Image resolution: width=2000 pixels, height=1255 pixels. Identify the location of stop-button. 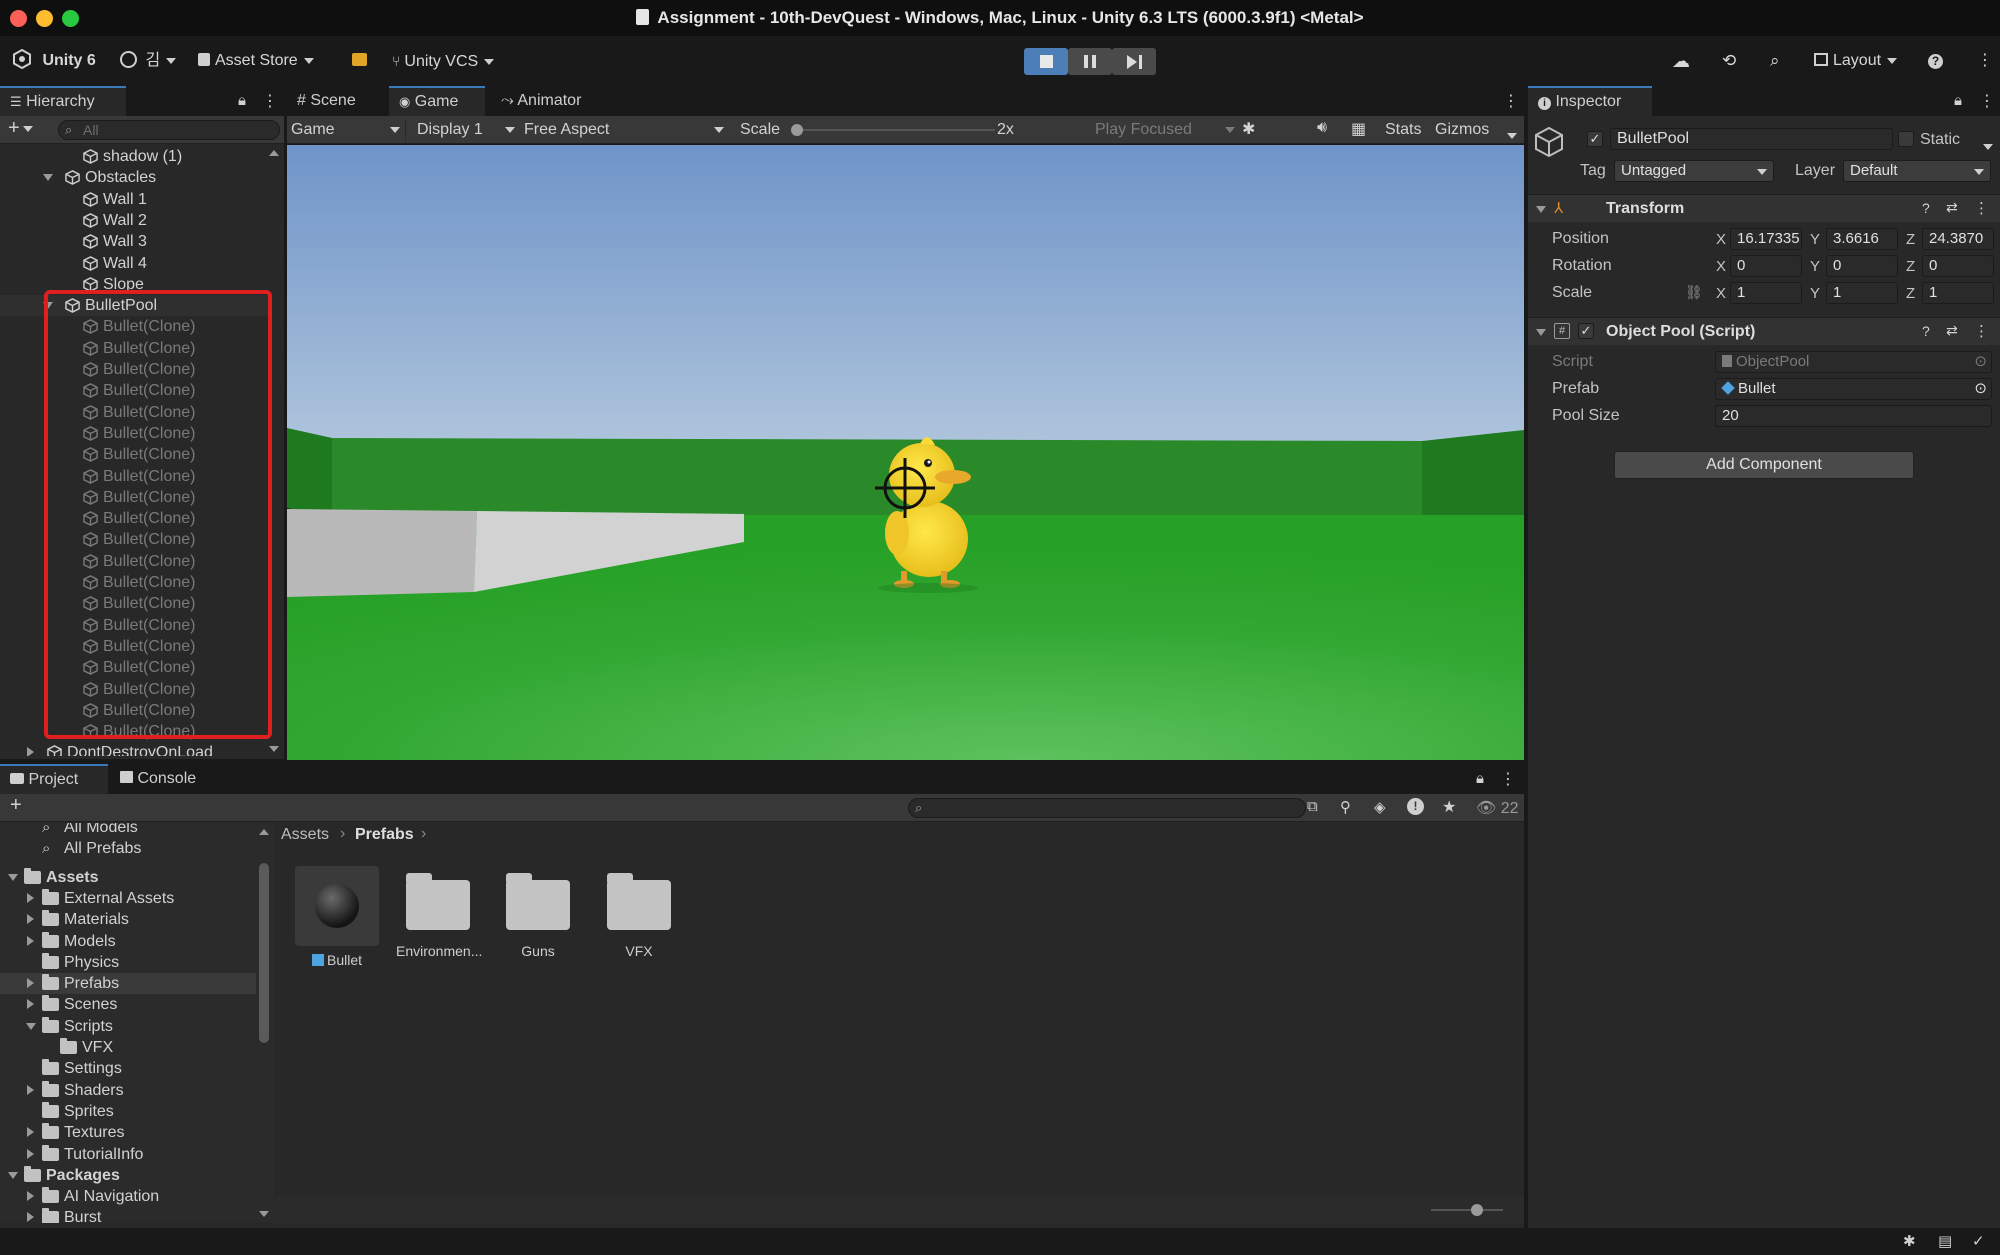
(1046, 61).